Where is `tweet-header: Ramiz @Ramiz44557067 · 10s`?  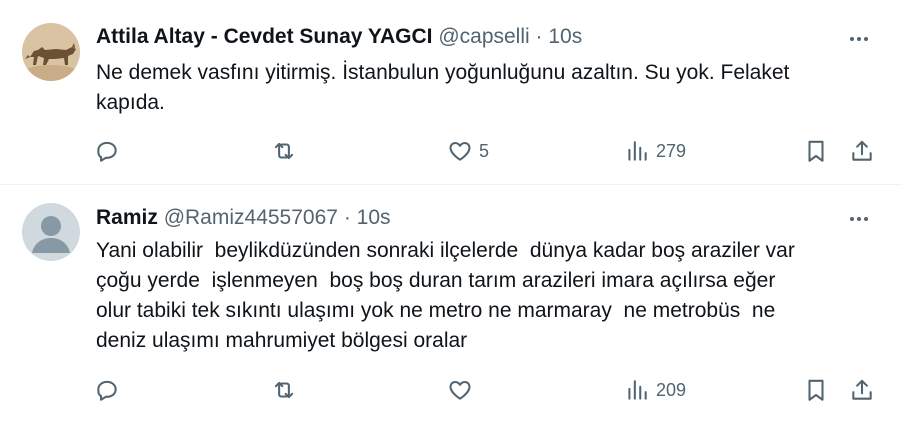
tweet-header: Ramiz @Ramiz44557067 · 10s is located at coordinates (243, 218).